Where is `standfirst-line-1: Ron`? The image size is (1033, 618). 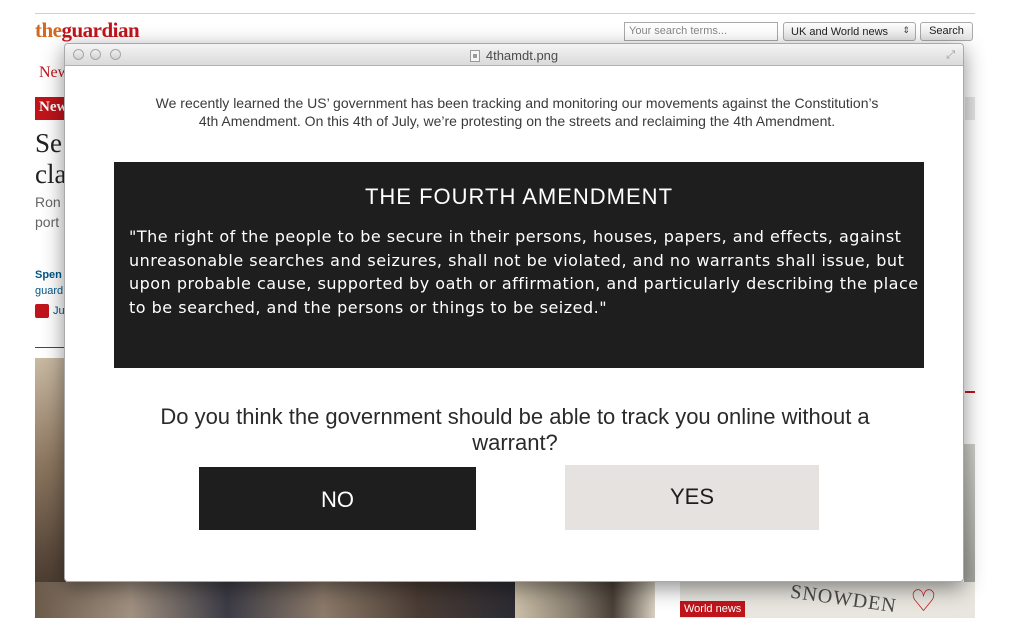
standfirst-line-1: Ron is located at coordinates (48, 202).